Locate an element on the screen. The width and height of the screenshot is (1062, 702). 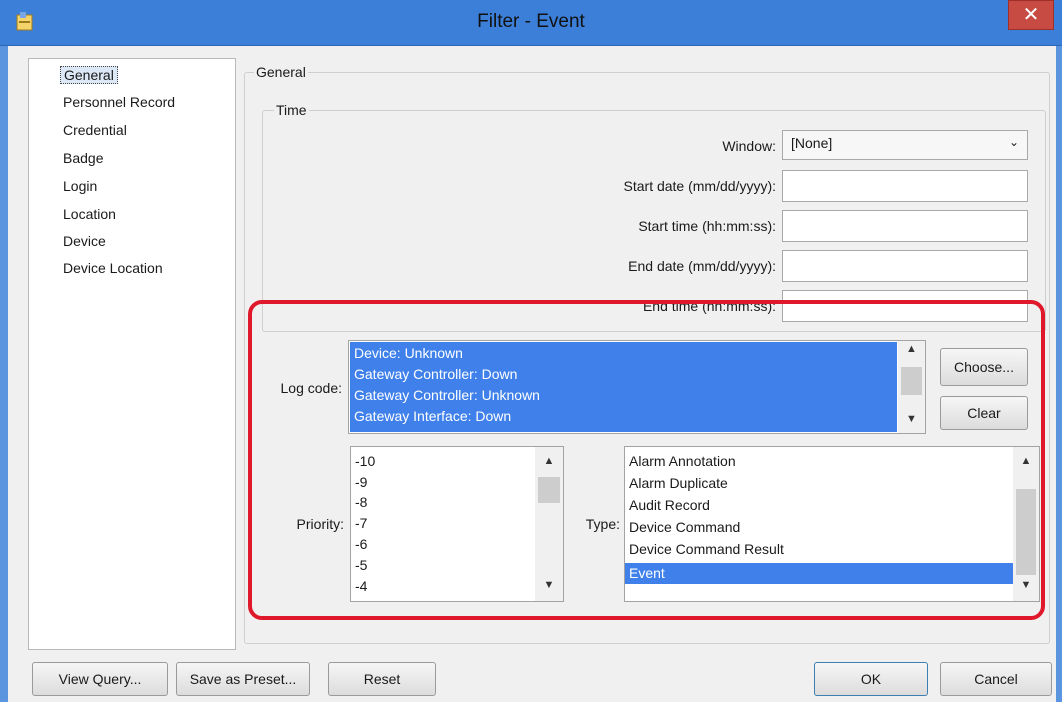
nav-item-credential: Credential is located at coordinates (95, 130).